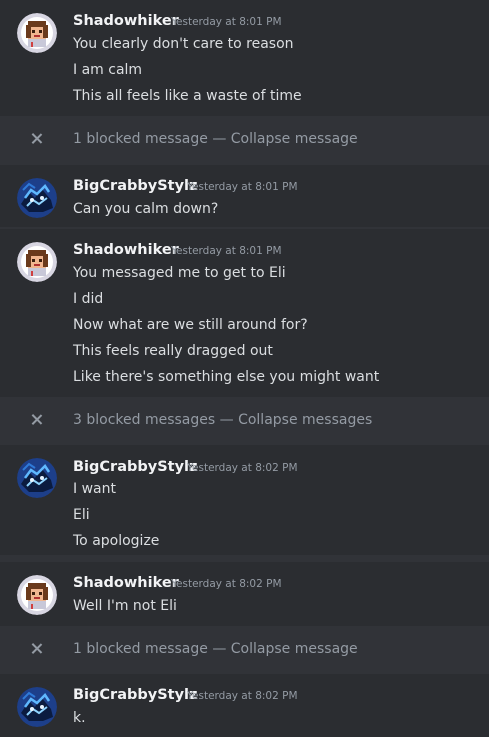 The height and width of the screenshot is (737, 489). Describe the element at coordinates (187, 96) in the screenshot. I see `message-text: This all feels like a waste of time` at that location.